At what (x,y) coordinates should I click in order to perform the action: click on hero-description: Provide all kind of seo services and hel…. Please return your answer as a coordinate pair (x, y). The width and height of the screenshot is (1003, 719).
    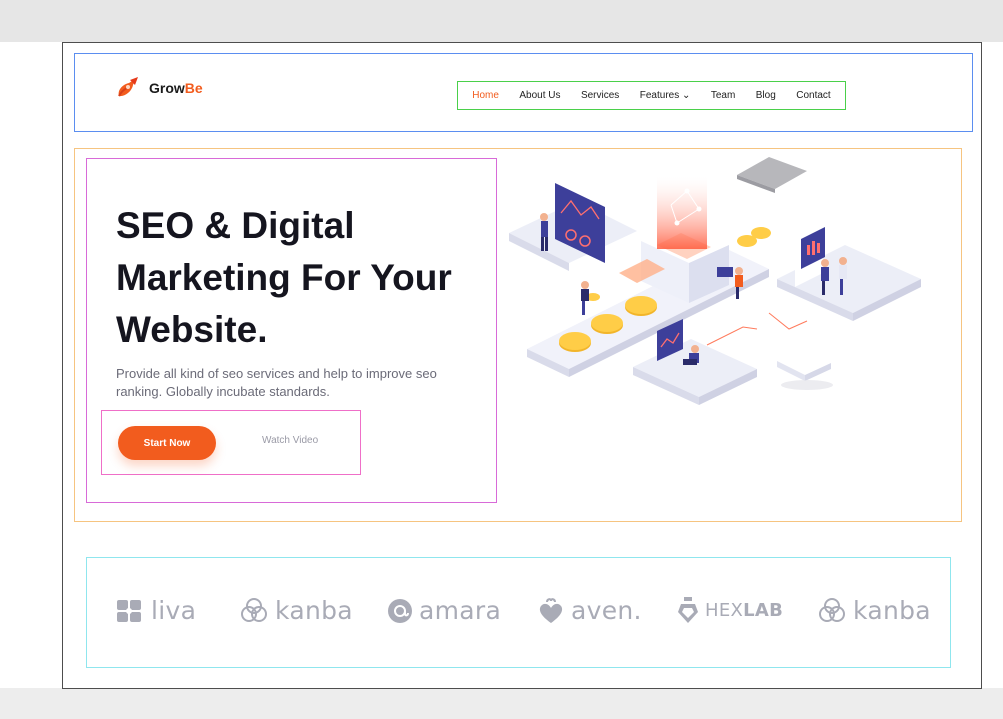
    Looking at the image, I should click on (276, 382).